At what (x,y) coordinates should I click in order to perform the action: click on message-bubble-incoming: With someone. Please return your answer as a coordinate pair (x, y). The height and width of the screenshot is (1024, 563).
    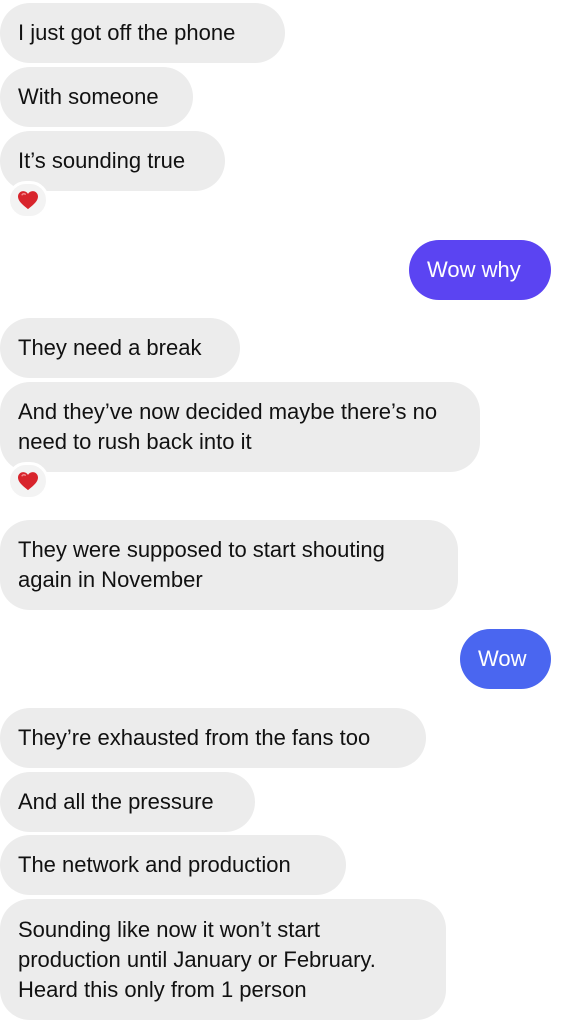
    Looking at the image, I should click on (96, 97).